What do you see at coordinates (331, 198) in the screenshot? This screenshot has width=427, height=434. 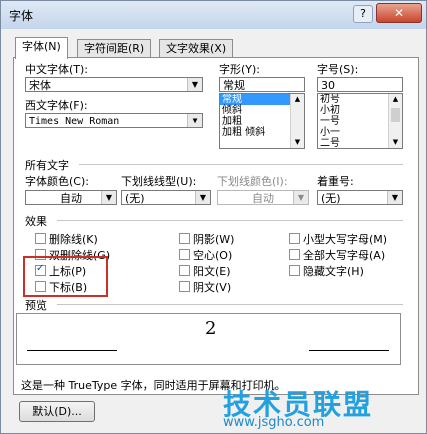 I see `emphasis-mark-value: (无)` at bounding box center [331, 198].